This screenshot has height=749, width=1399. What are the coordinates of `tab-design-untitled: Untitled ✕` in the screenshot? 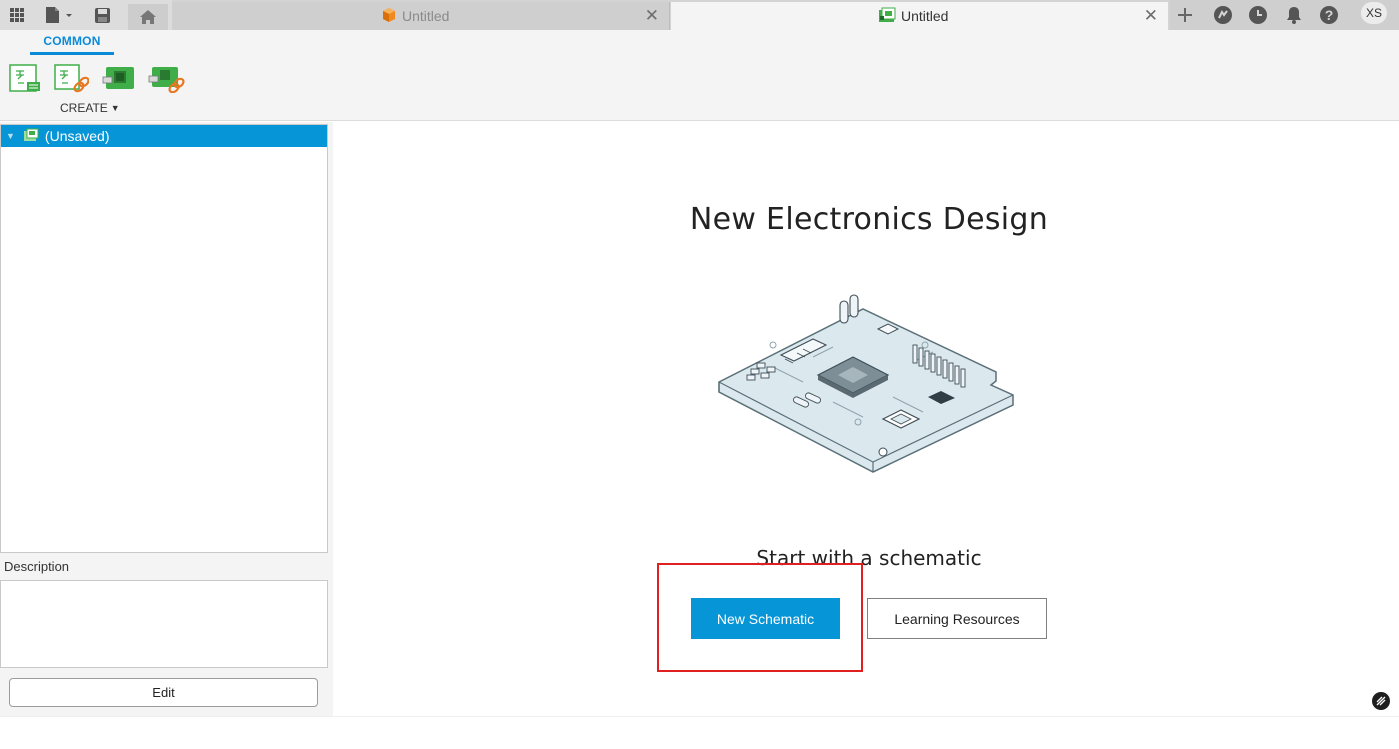 It's located at (421, 16).